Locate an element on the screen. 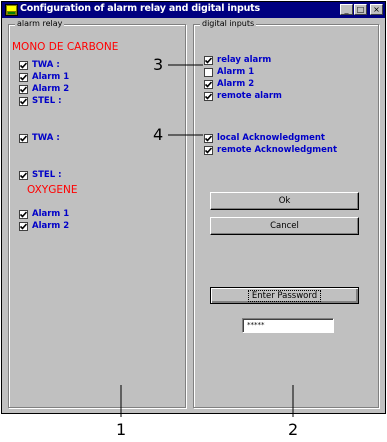  callout-4: 4 is located at coordinates (158, 134).